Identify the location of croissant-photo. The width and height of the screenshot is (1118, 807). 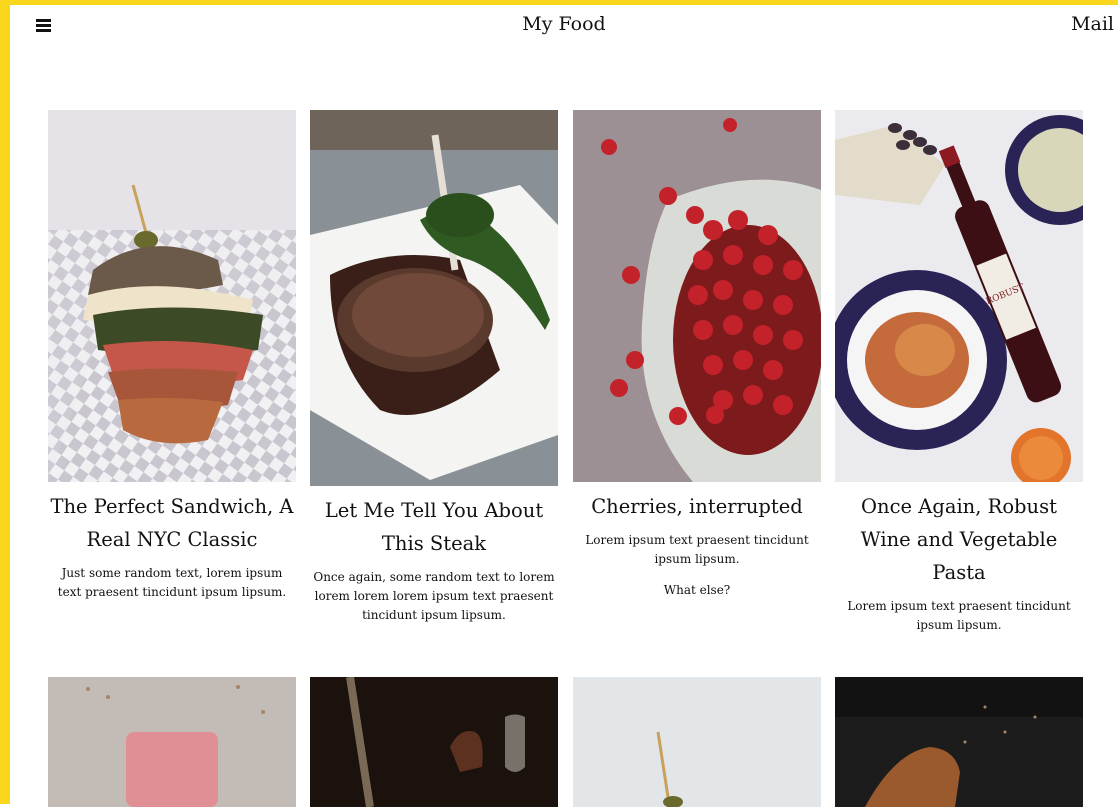
(959, 742).